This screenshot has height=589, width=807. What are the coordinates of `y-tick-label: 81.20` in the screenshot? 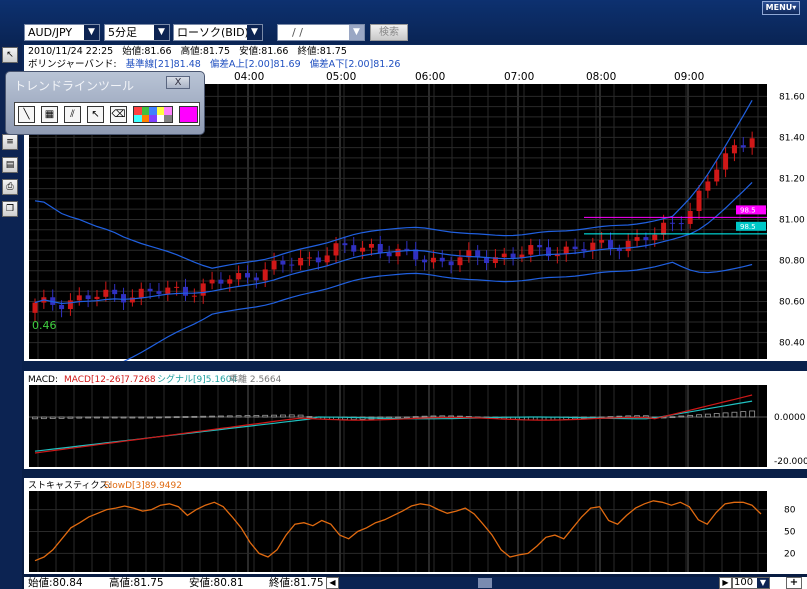 It's located at (792, 179).